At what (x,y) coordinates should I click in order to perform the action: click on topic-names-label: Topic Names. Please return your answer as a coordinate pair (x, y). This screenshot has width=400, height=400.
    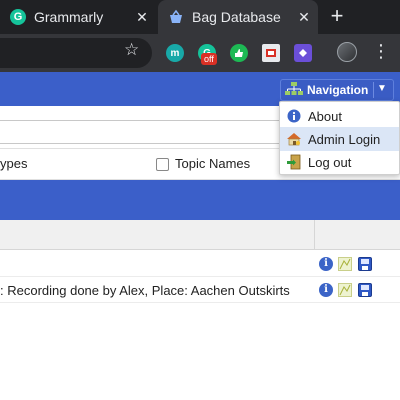
    Looking at the image, I should click on (212, 163).